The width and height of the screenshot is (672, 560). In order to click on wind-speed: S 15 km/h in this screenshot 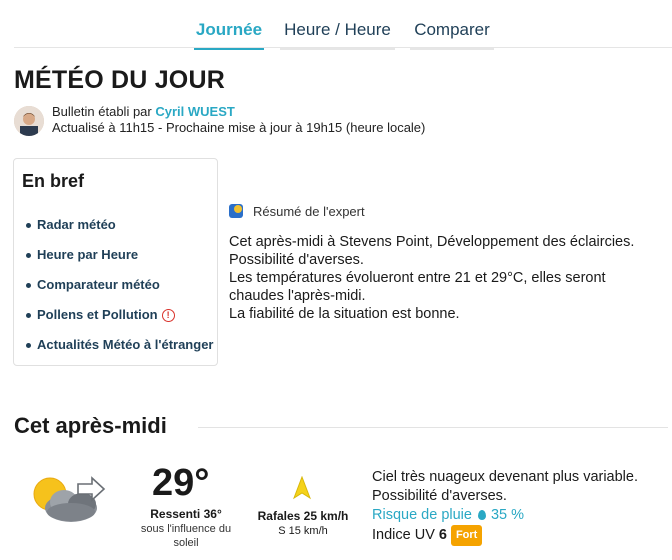, I will do `click(303, 531)`.